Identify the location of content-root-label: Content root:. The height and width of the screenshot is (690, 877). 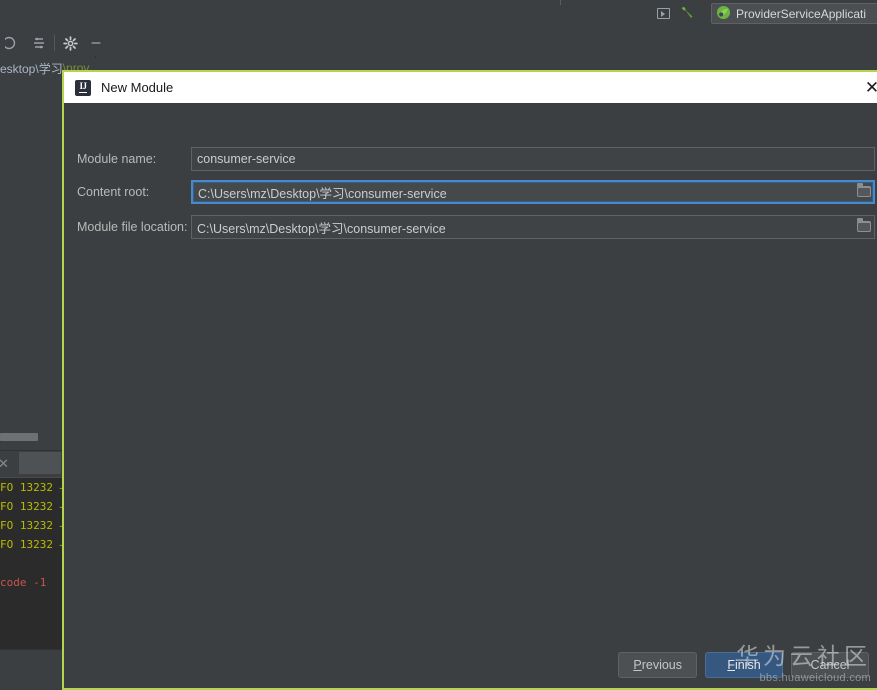
(113, 192).